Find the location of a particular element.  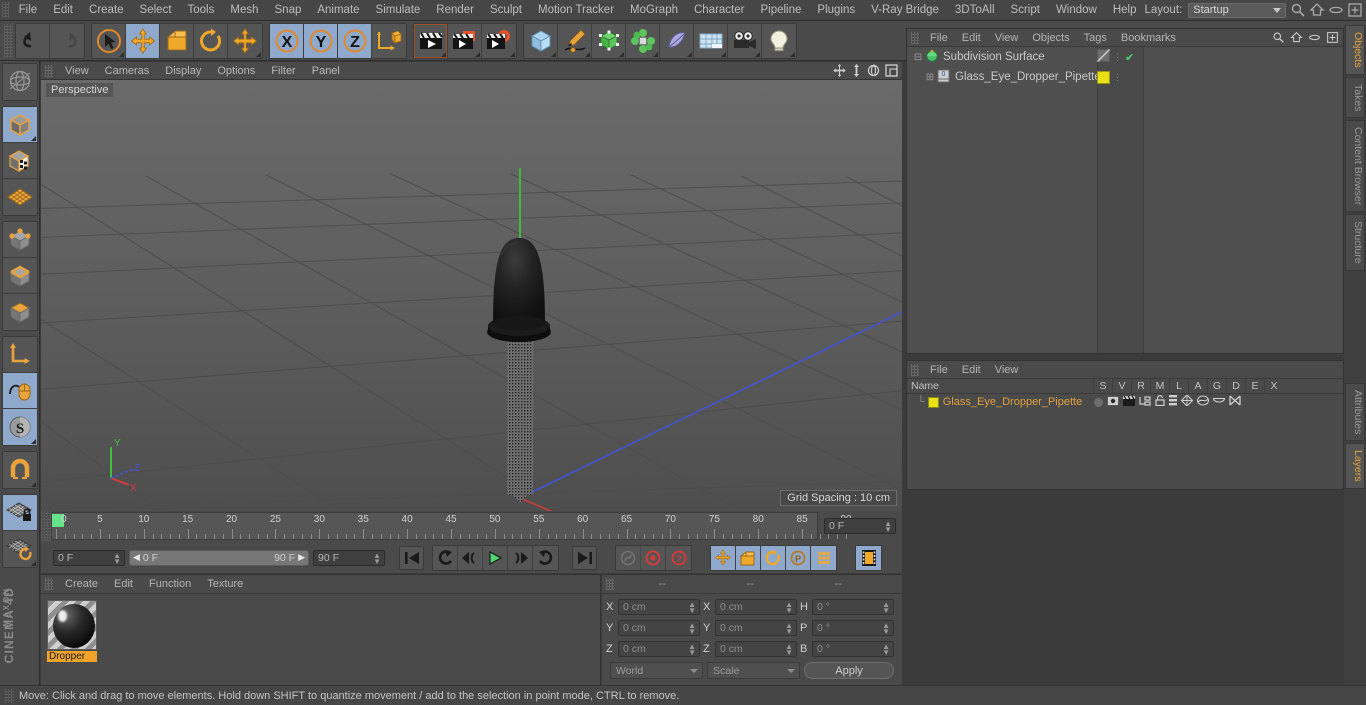

viewport-grip is located at coordinates (49, 70).